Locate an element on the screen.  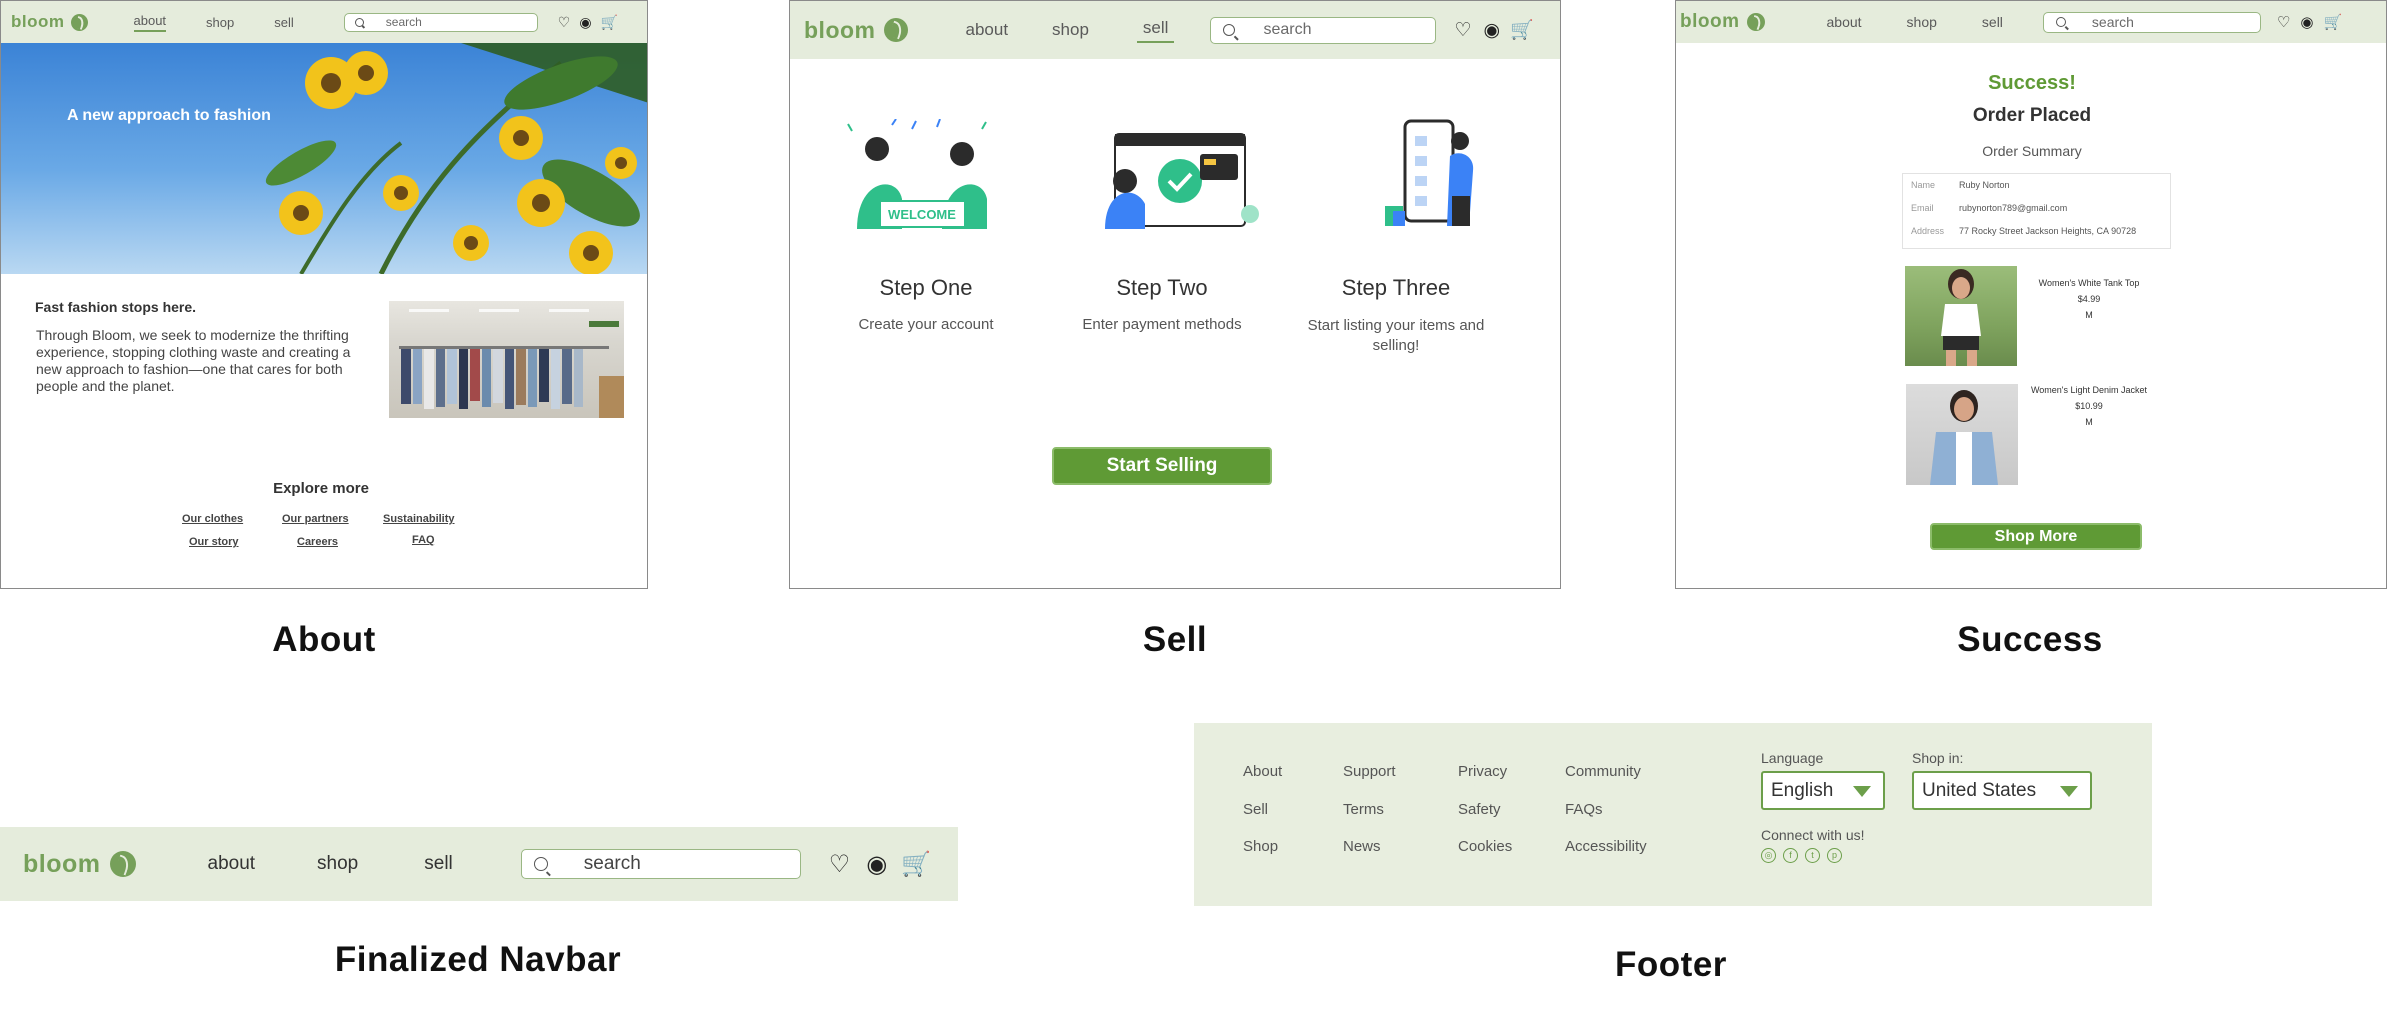
connect-label: Connect with us! is located at coordinates (1813, 835).